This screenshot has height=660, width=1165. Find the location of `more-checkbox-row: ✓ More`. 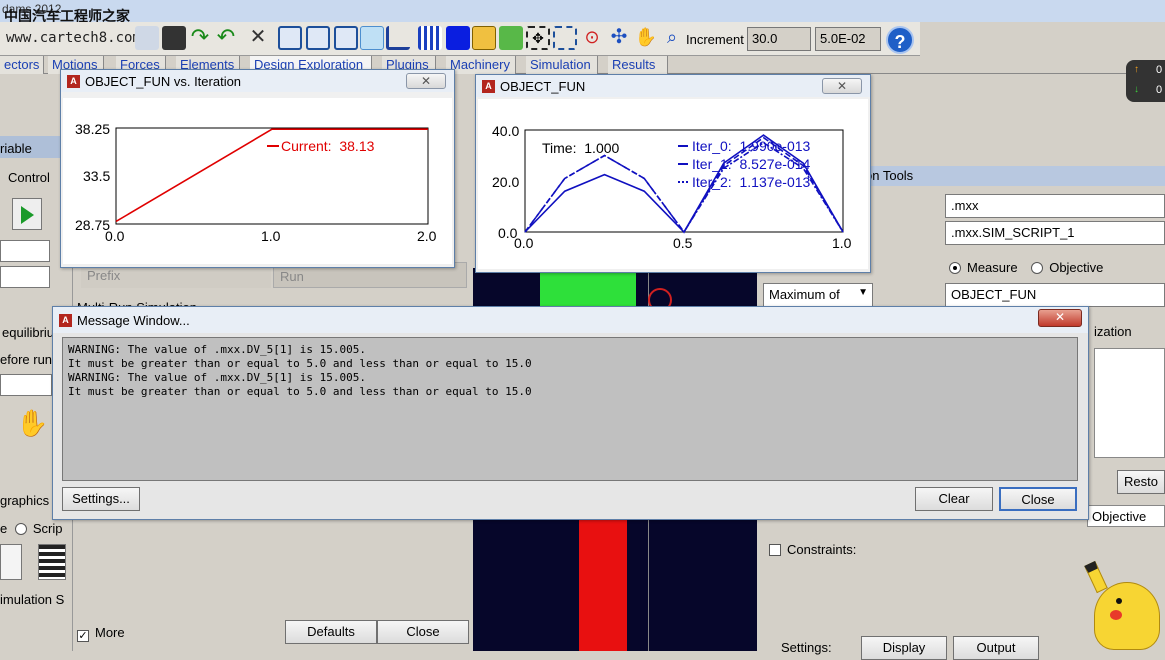

more-checkbox-row: ✓ More is located at coordinates (101, 633).